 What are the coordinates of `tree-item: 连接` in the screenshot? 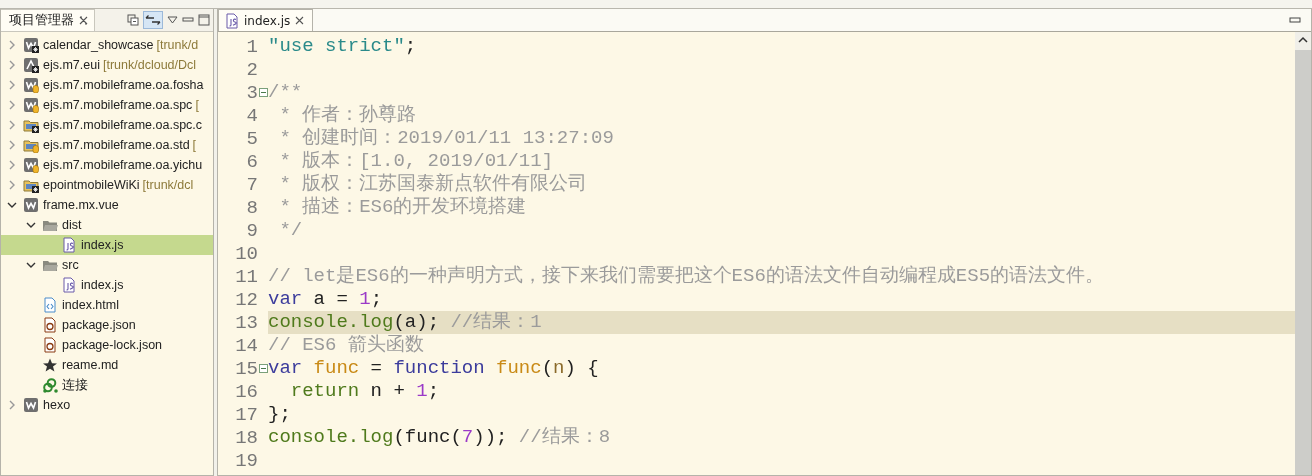 It's located at (107, 385).